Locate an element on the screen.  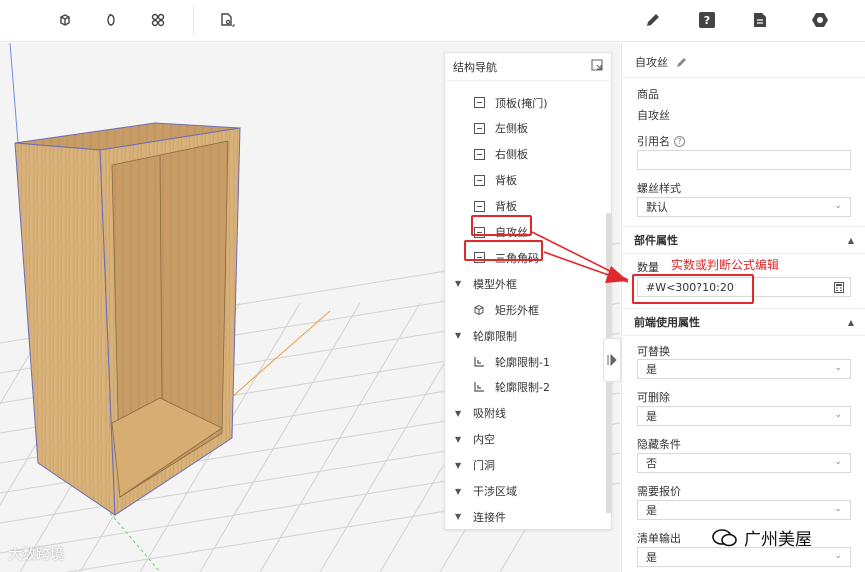
watermark-left-text: 大数跨境 is located at coordinates (36, 555).